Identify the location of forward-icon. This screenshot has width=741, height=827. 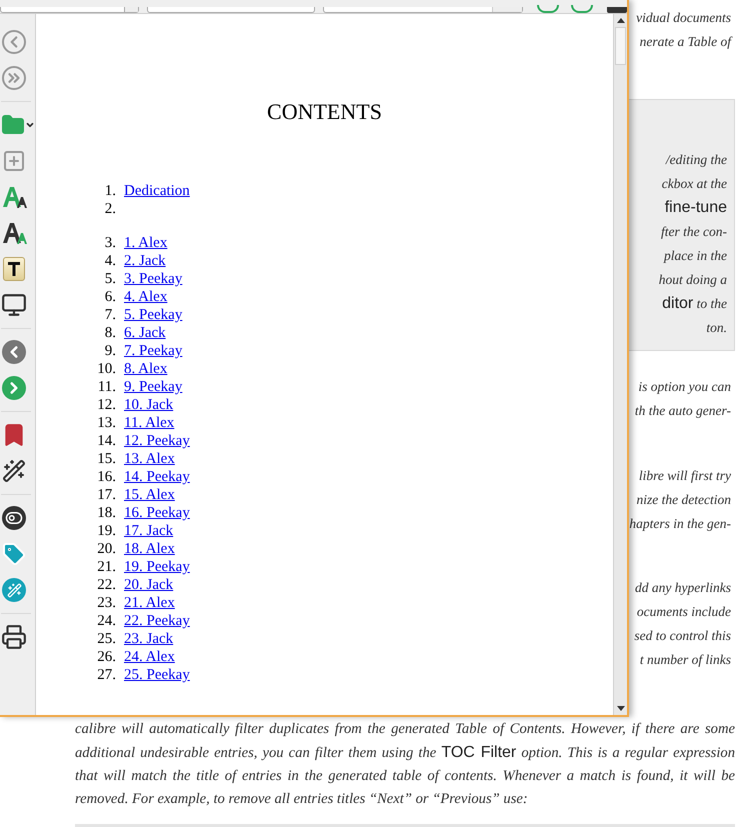
(14, 78).